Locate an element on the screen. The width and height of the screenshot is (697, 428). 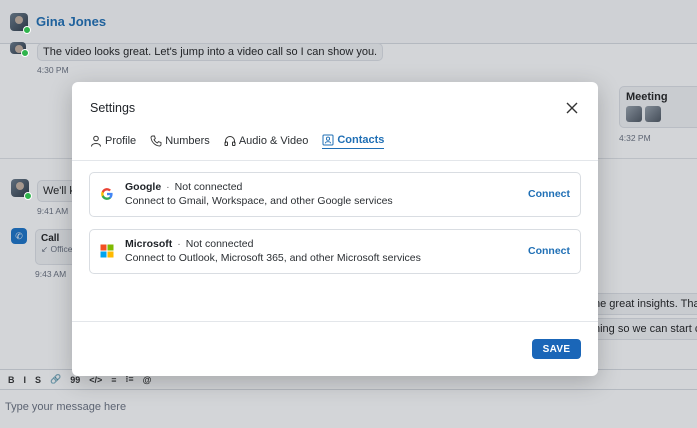
close-button is located at coordinates (572, 108).